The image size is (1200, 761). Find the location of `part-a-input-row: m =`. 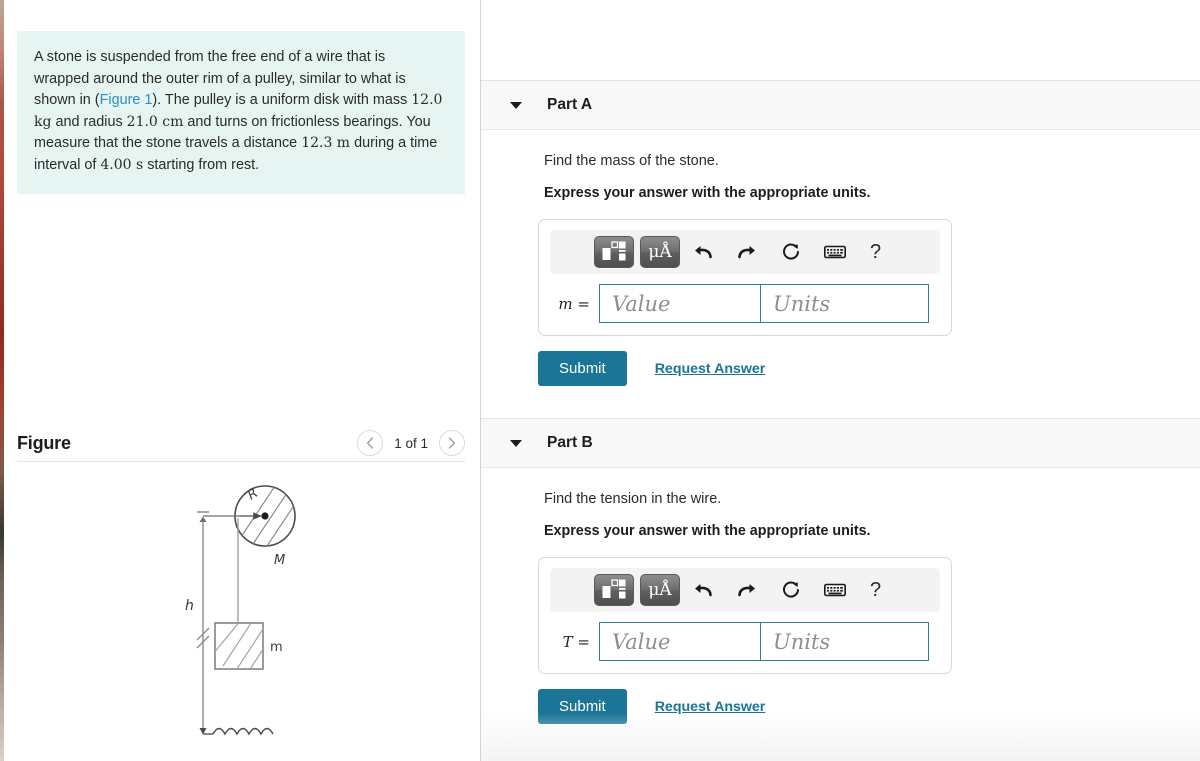

part-a-input-row: m = is located at coordinates (745, 303).